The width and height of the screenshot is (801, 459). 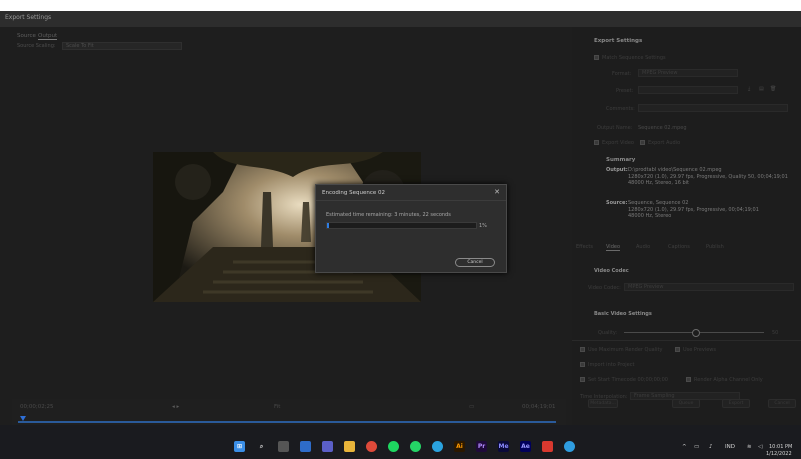 I want to click on top-strip, so click(x=400, y=5).